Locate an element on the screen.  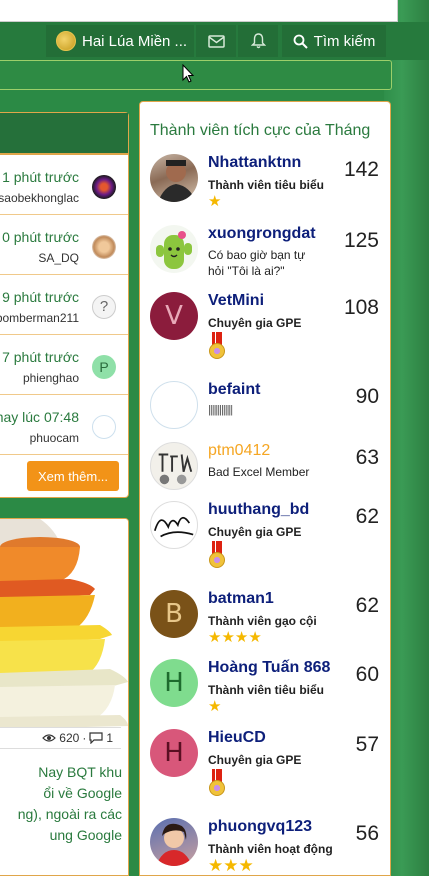
signature-icon is located at coordinates (174, 527).